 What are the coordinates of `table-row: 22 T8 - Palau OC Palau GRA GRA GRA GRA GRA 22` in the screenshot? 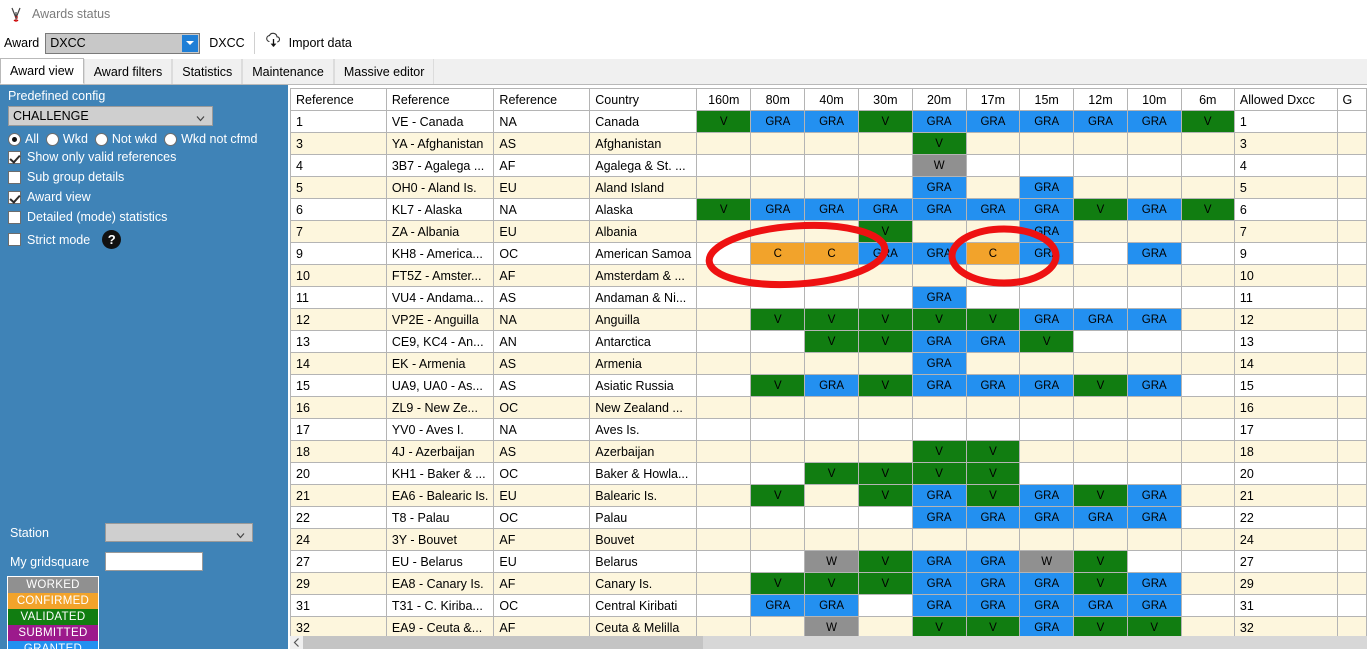 It's located at (828, 517).